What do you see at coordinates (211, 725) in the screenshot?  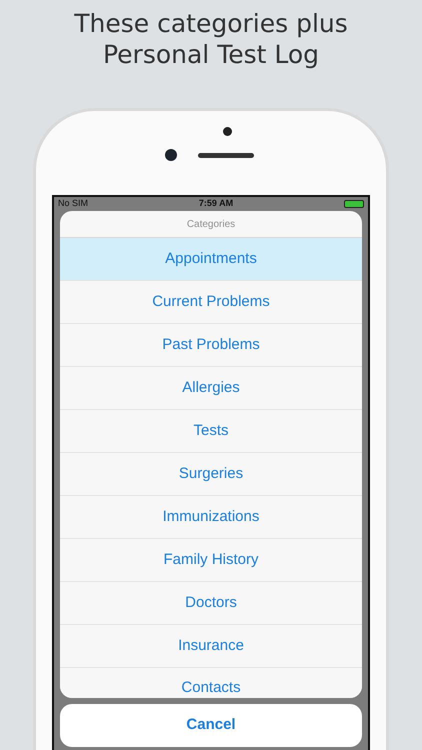 I see `cancel-button: Cancel` at bounding box center [211, 725].